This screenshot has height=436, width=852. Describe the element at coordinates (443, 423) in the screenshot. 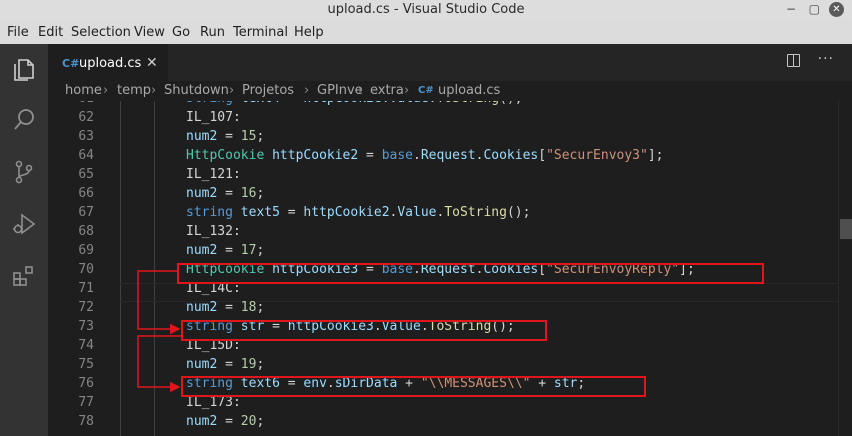

I see `code-line: 78 num2 = 20;` at that location.